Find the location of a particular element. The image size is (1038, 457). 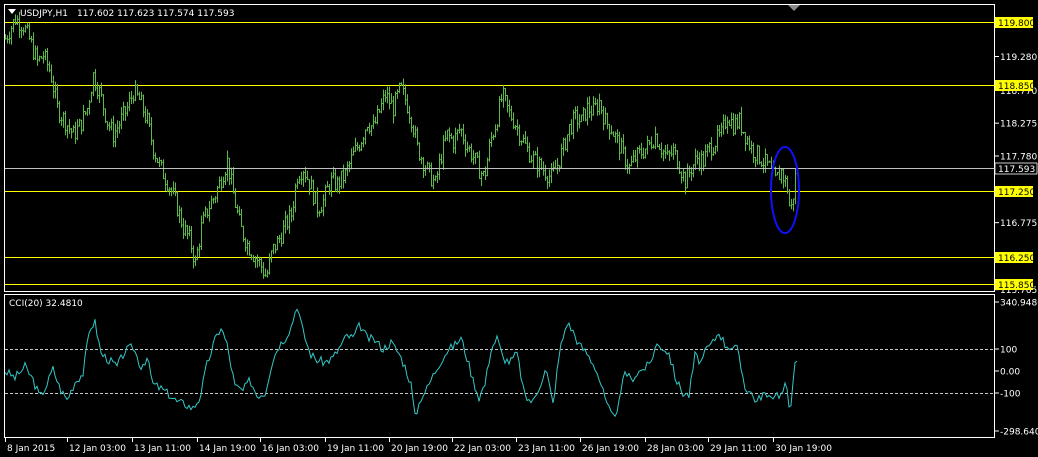

time-tick-label: 29 Jan 11:00 is located at coordinates (738, 449).